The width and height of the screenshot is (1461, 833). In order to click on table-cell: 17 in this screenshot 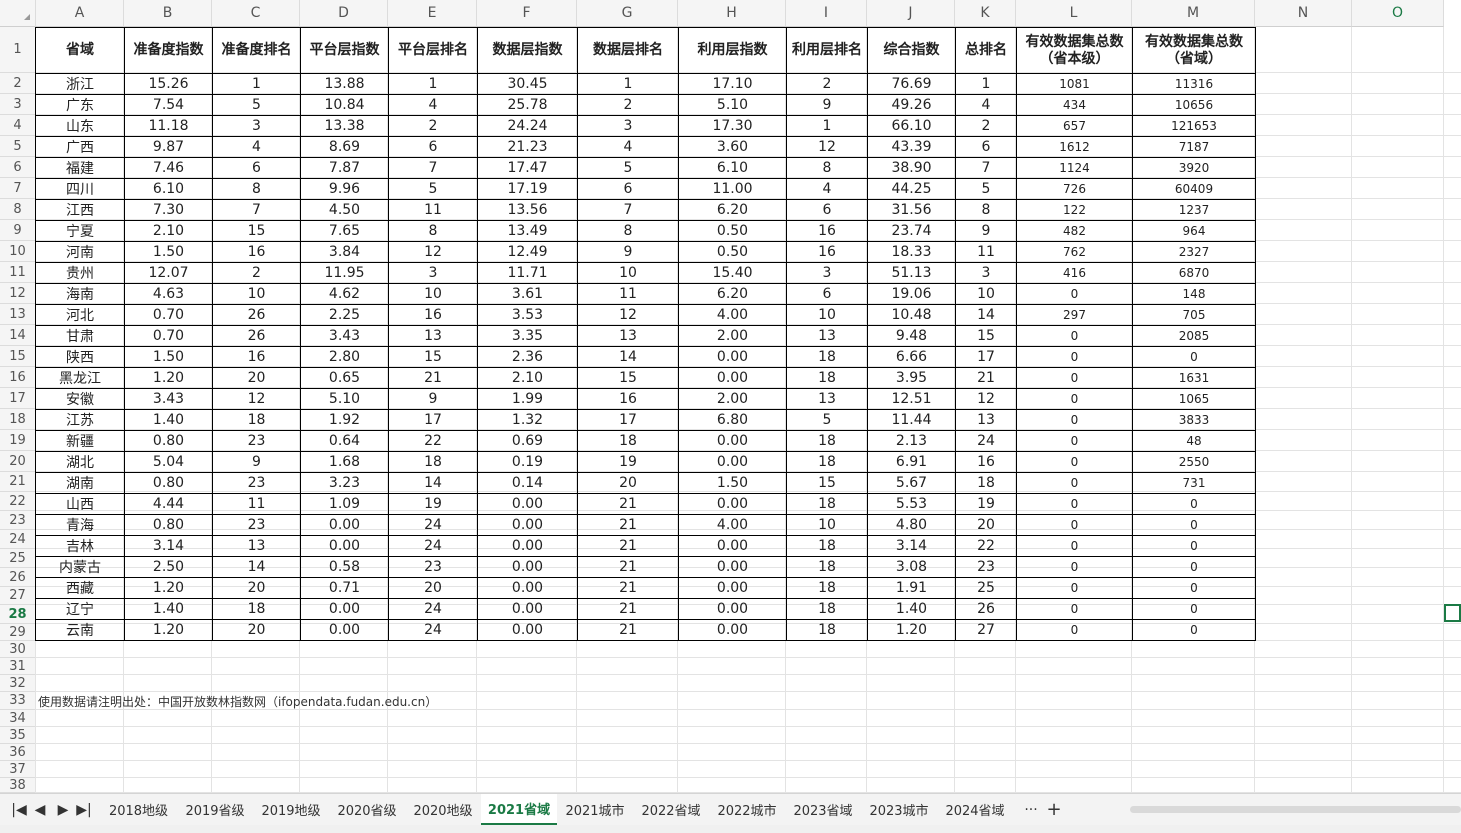, I will do `click(628, 420)`.